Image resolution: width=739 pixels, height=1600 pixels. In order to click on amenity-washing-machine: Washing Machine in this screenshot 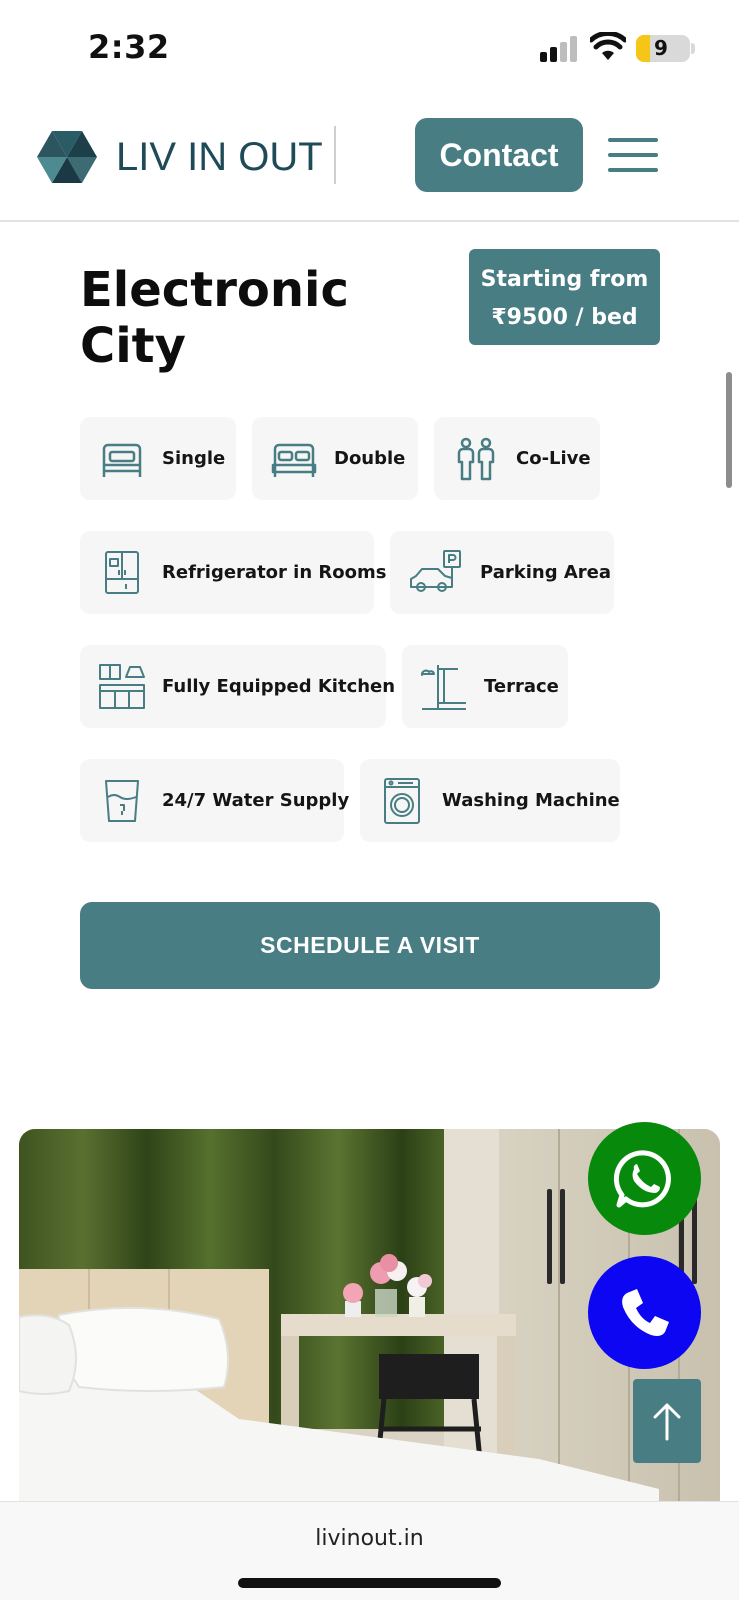, I will do `click(490, 800)`.